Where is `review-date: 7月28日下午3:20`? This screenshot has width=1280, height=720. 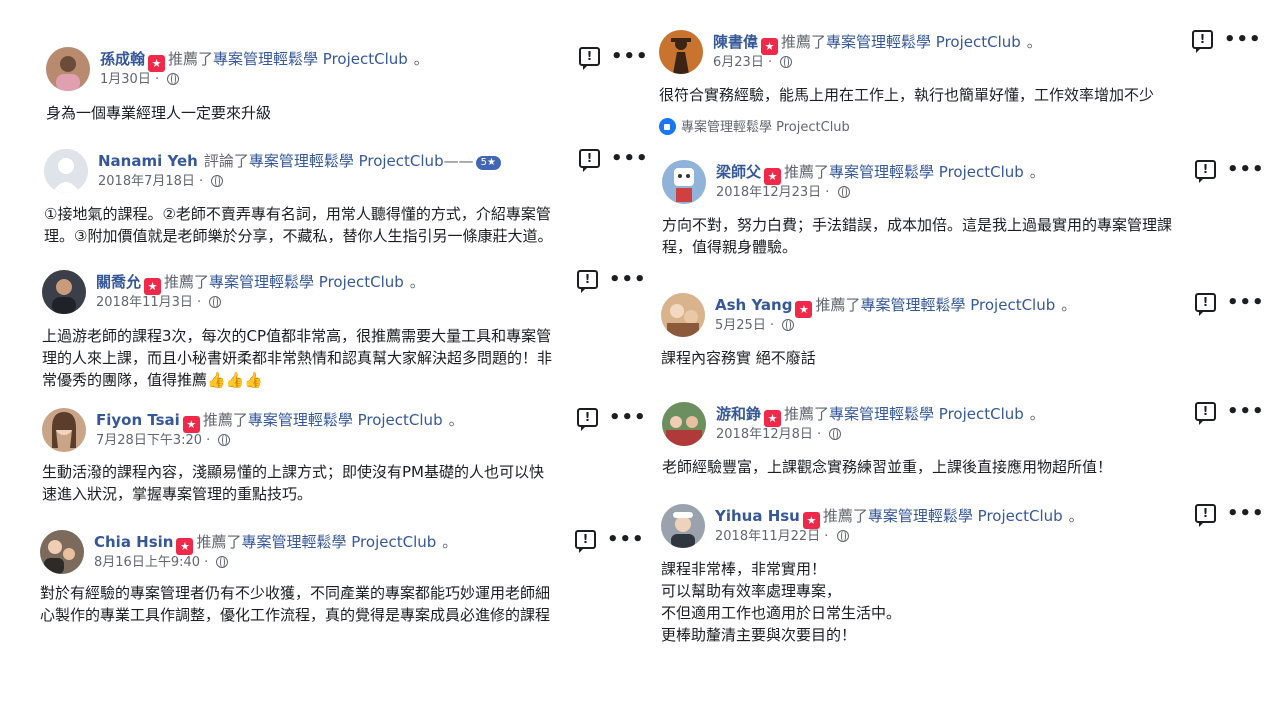
review-date: 7月28日下午3:20 is located at coordinates (149, 440).